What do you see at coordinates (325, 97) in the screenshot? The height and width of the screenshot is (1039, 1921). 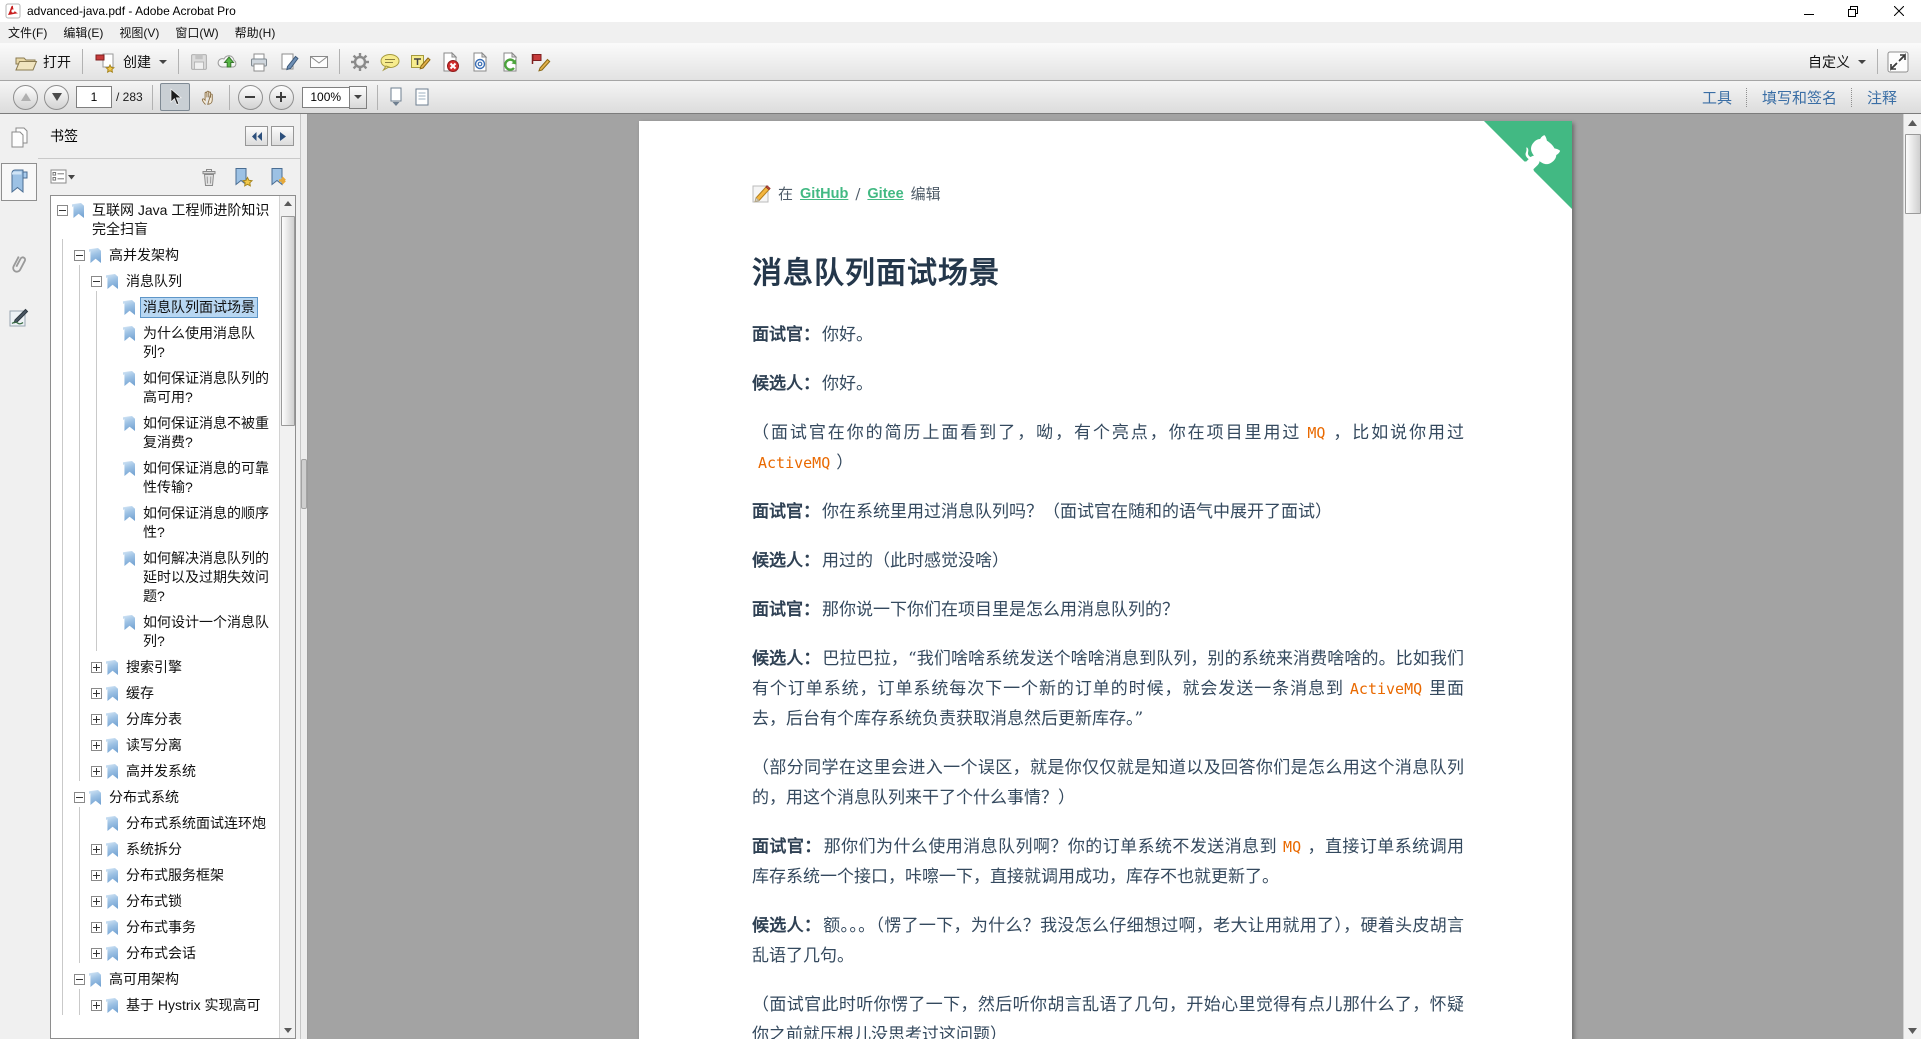 I see `zoom-level-value: 100%` at bounding box center [325, 97].